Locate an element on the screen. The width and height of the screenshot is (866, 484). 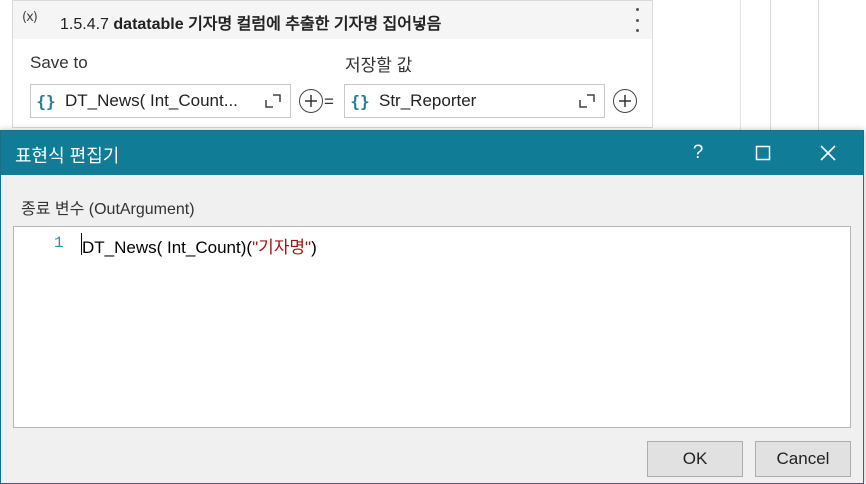
ok-button: OK is located at coordinates (695, 459).